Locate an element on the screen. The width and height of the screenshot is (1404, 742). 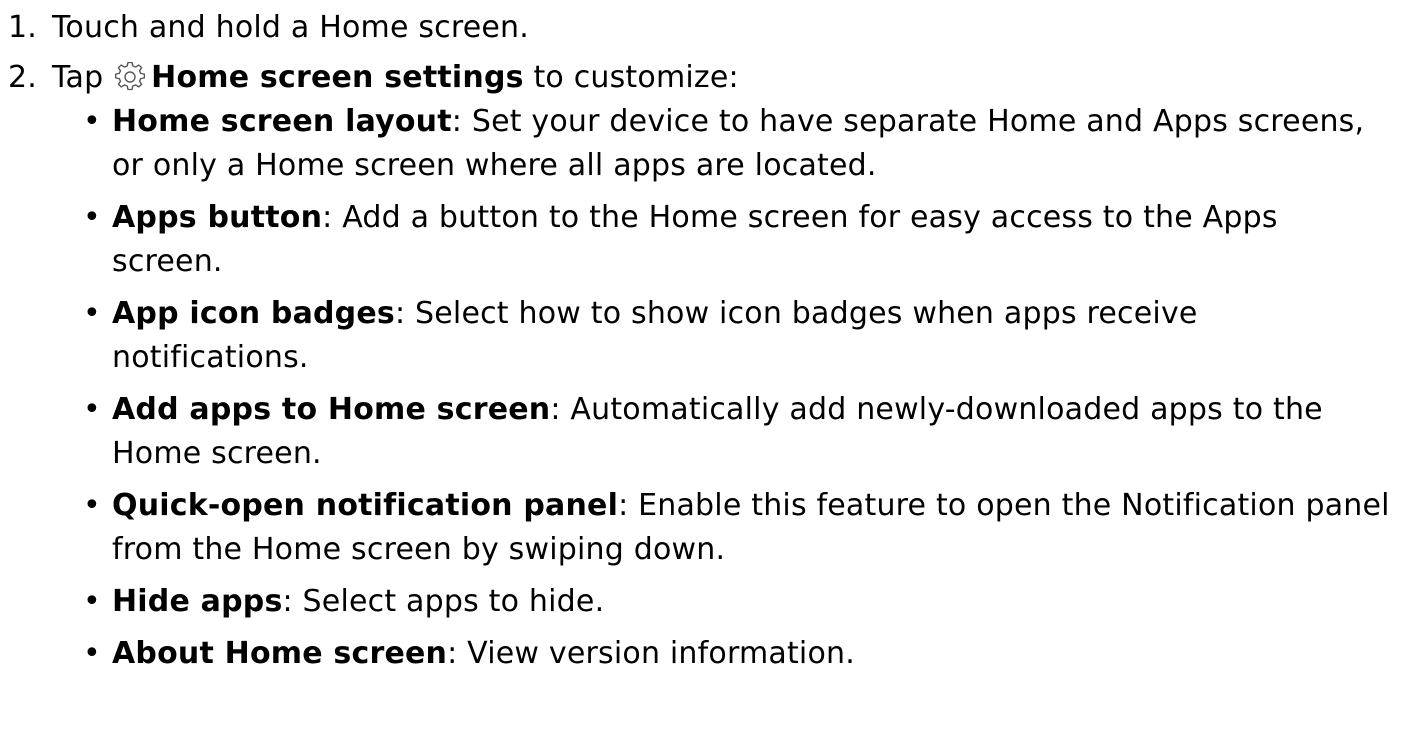
step-2: 2. Tap Home screen settings to customize: is located at coordinates (373, 78).